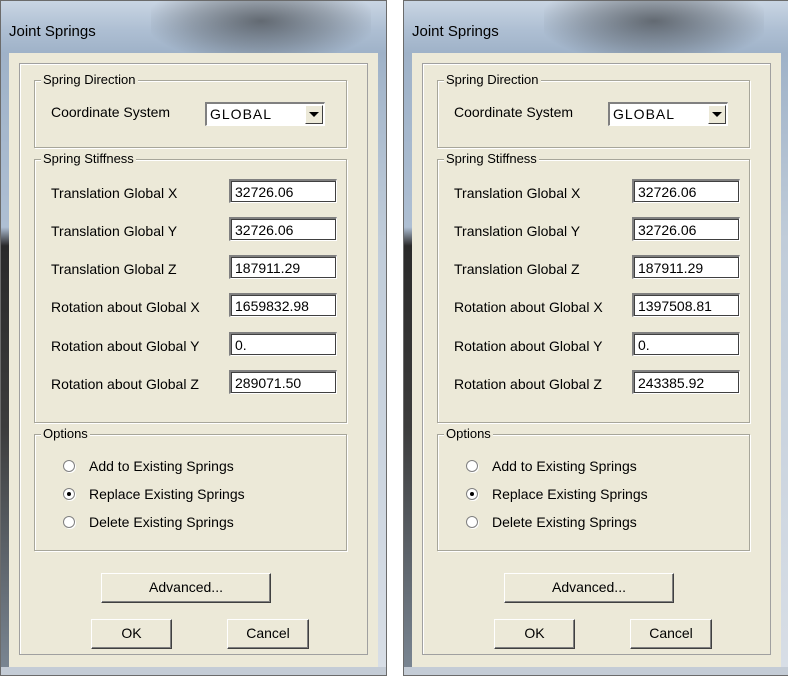  What do you see at coordinates (283, 382) in the screenshot?
I see `stiffness-field-r3: 289071.50` at bounding box center [283, 382].